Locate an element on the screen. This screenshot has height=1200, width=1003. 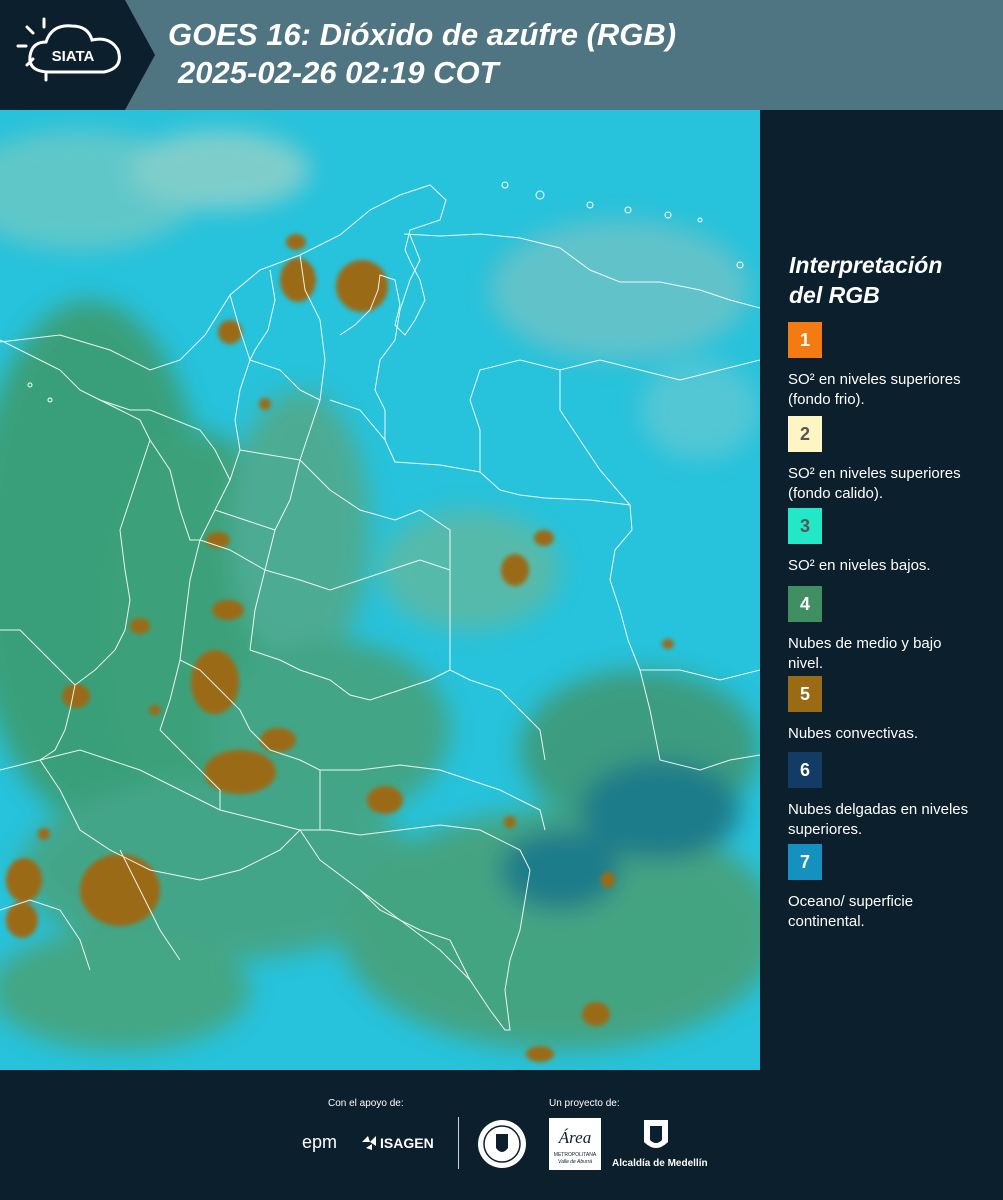
legend-item-text: Oceano/ superficie continental. is located at coordinates (851, 911).